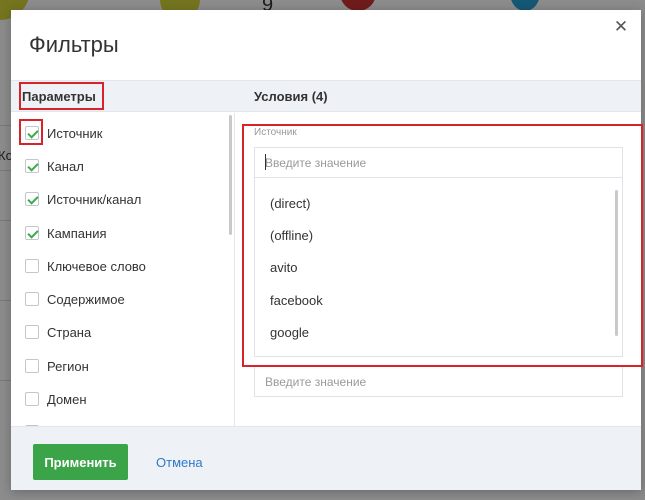 Image resolution: width=645 pixels, height=500 pixels. I want to click on param-label: Канал, so click(65, 166).